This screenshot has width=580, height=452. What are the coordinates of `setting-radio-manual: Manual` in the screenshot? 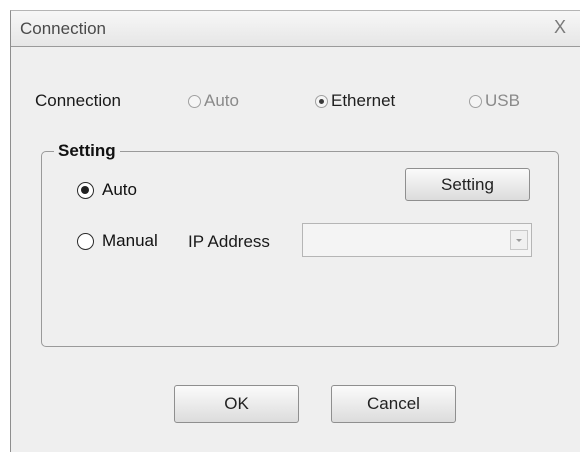 It's located at (117, 241).